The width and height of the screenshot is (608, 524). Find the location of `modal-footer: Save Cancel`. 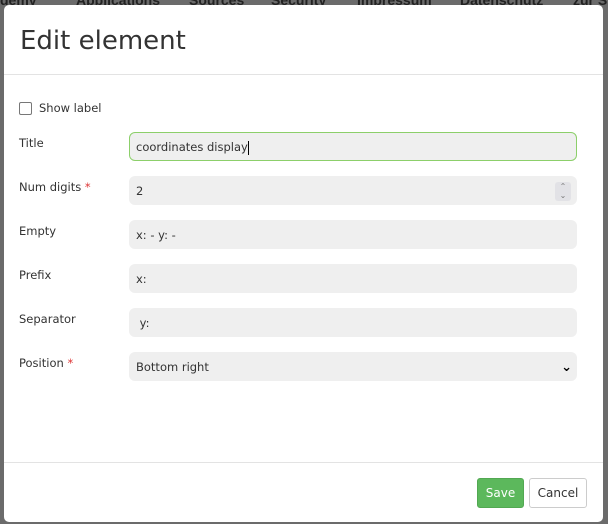

modal-footer: Save Cancel is located at coordinates (303, 492).